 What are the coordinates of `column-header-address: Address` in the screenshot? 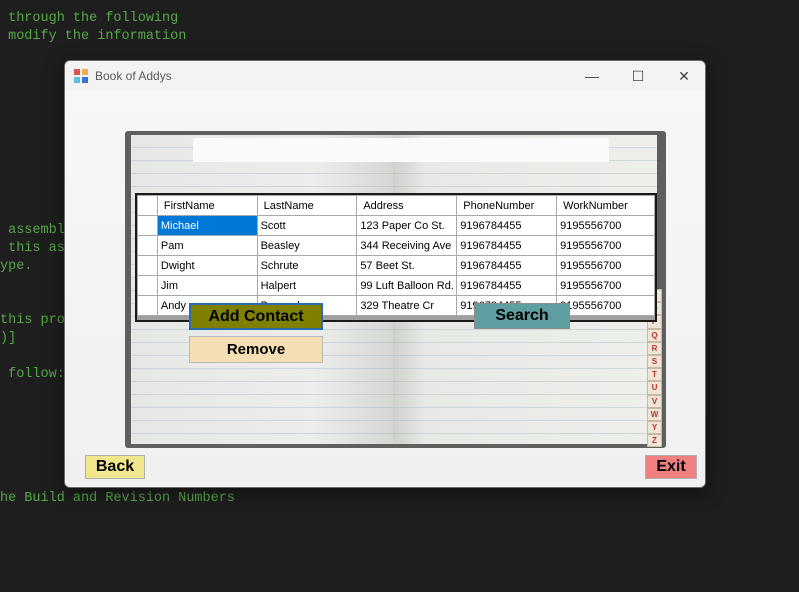 It's located at (407, 205).